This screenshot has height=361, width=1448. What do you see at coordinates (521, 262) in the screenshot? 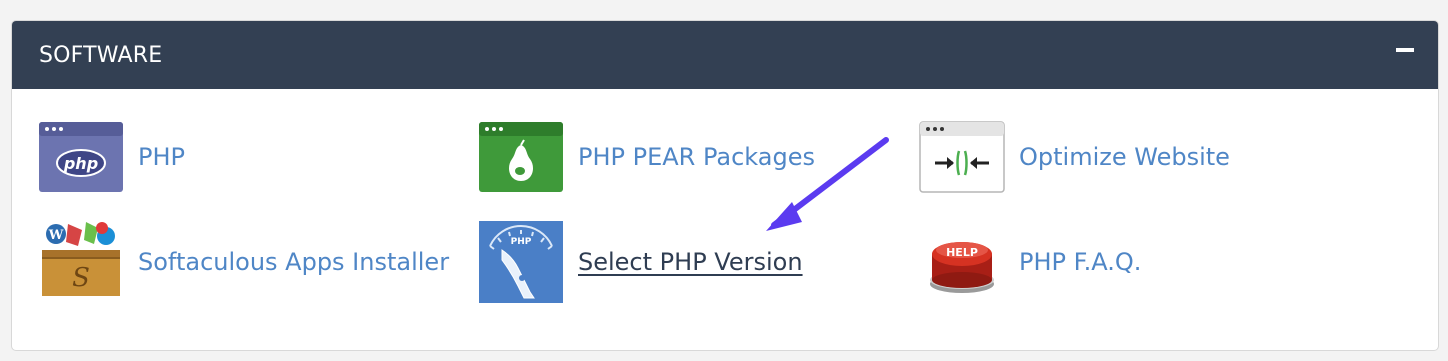
I see `select-php-version-icon: PHP` at bounding box center [521, 262].